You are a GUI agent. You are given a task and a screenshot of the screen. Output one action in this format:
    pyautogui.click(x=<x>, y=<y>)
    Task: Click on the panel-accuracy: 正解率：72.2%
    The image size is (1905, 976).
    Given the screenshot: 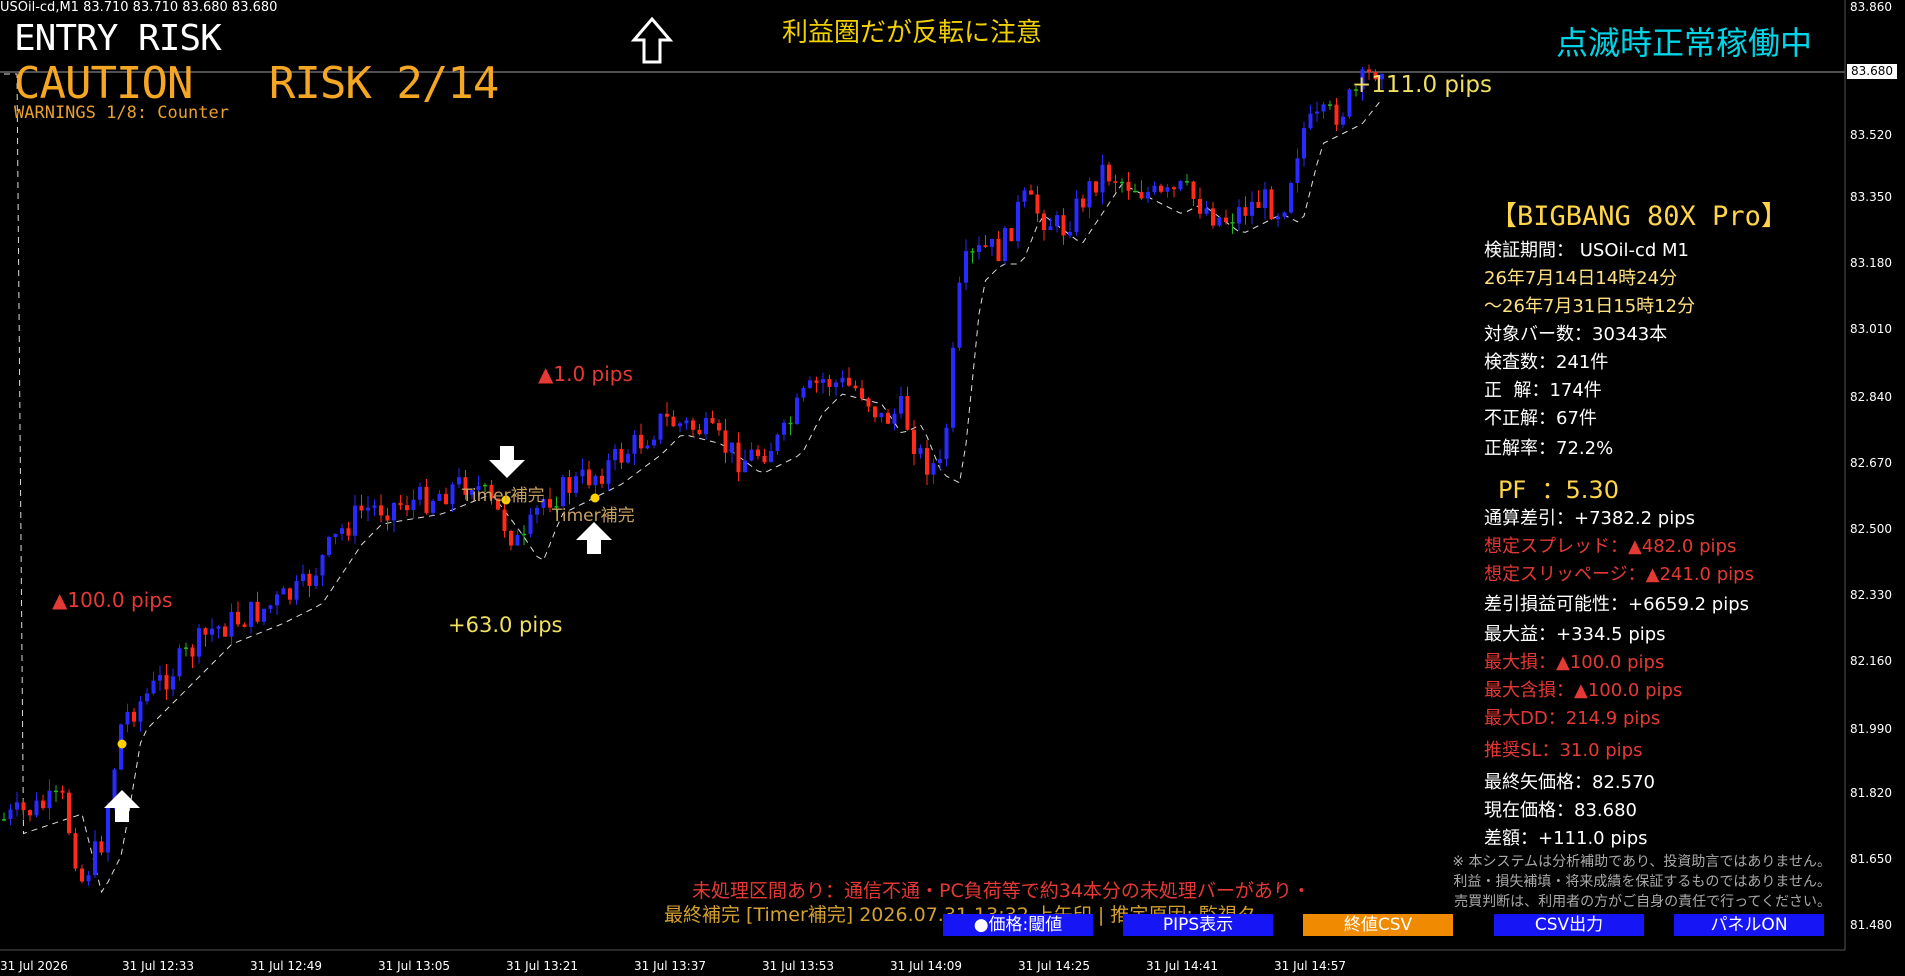 What is the action you would take?
    pyautogui.click(x=1549, y=448)
    